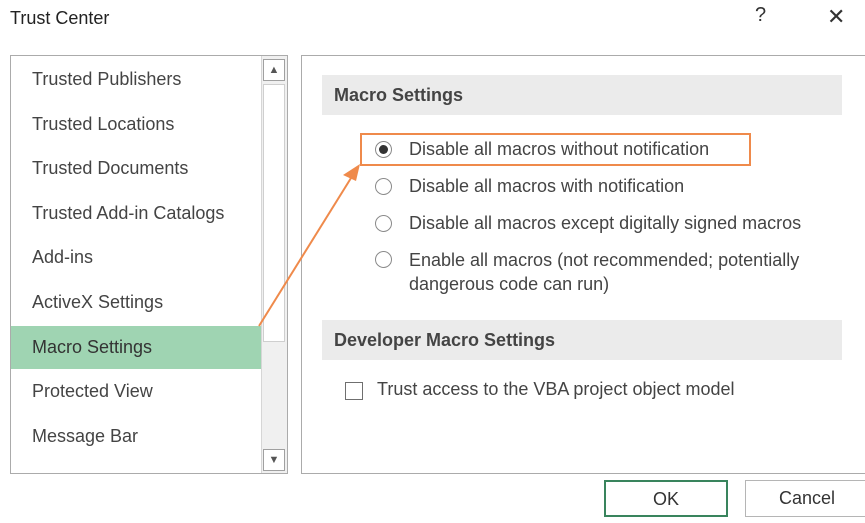 The height and width of the screenshot is (523, 865). What do you see at coordinates (383, 186) in the screenshot?
I see `radio-disable-with-notification` at bounding box center [383, 186].